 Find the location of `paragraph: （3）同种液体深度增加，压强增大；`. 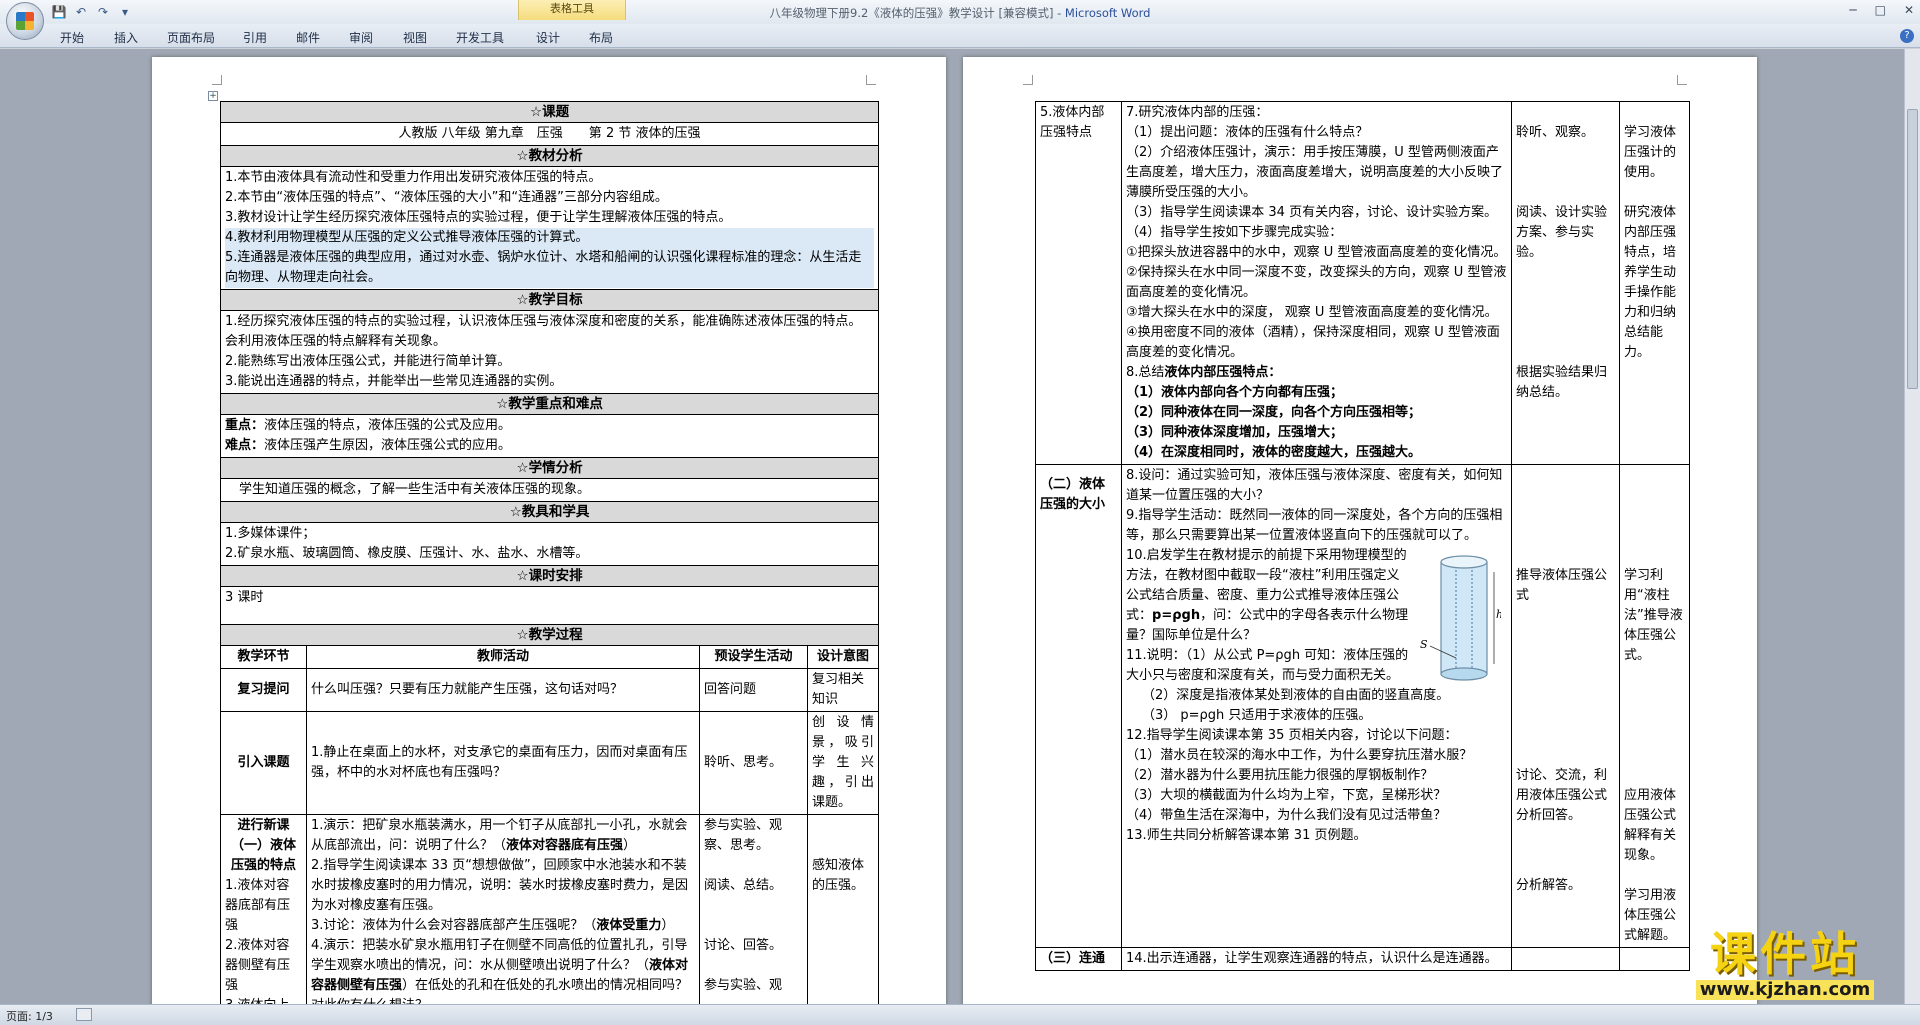

paragraph: （3）同种液体深度增加，压强增大； is located at coordinates (1235, 432).